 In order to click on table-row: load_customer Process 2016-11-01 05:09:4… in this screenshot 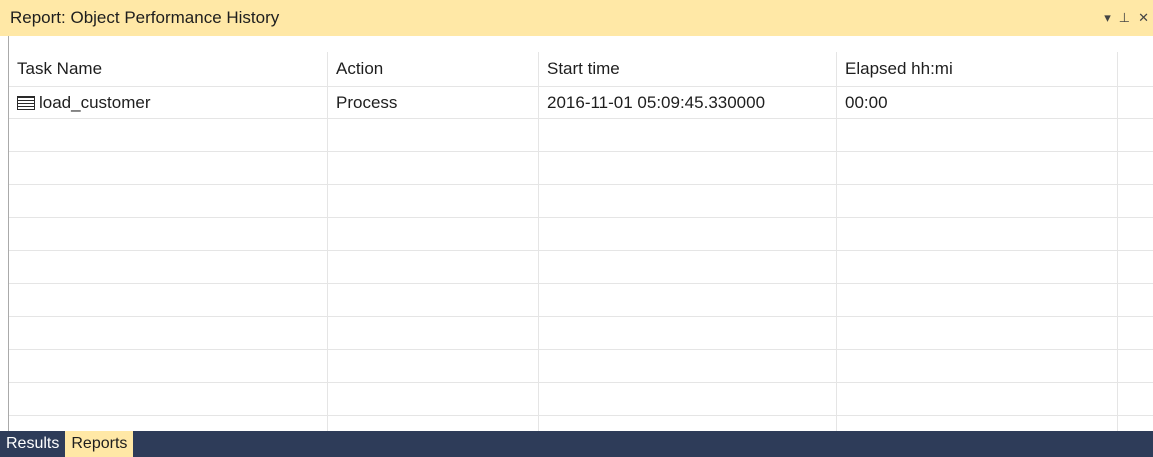, I will do `click(581, 102)`.